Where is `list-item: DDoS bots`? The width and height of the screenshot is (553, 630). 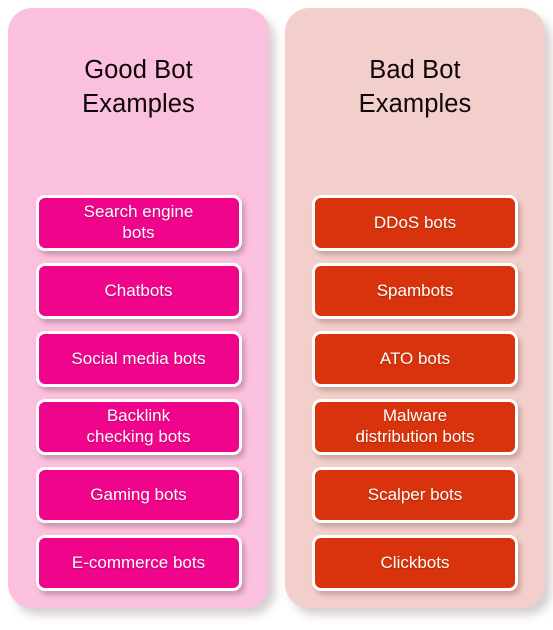 list-item: DDoS bots is located at coordinates (415, 223).